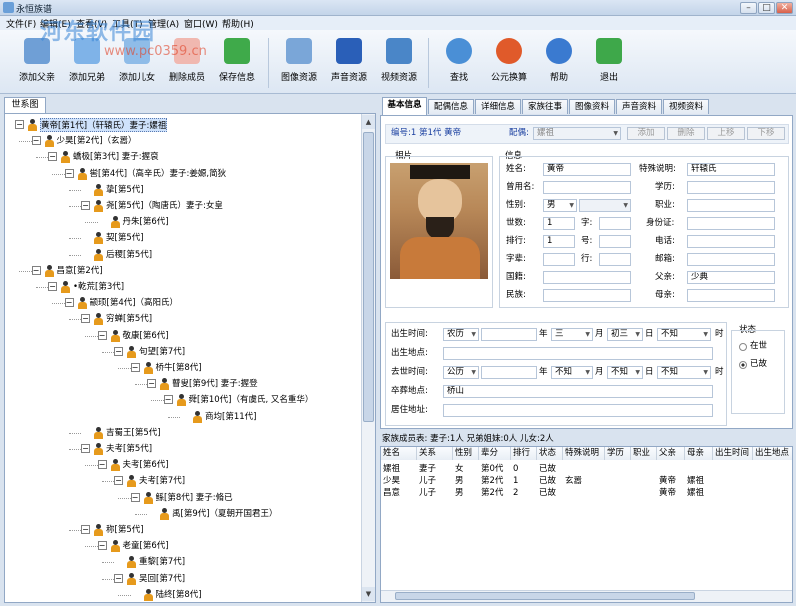 The height and width of the screenshot is (606, 796). What do you see at coordinates (618, 453) in the screenshot?
I see `table-header-cell: 学历` at bounding box center [618, 453].